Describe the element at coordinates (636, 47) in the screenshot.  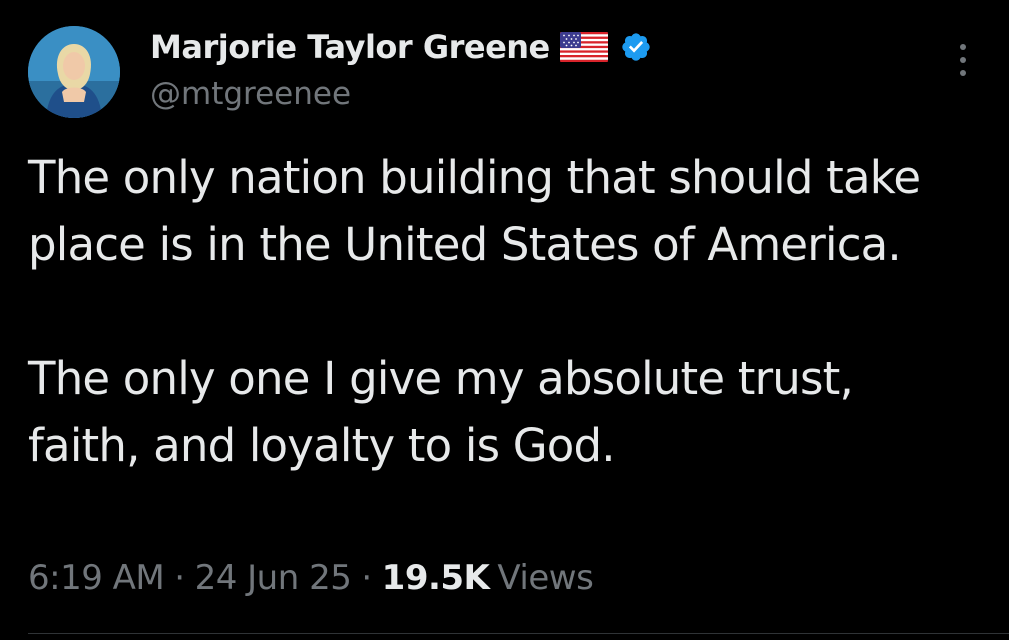
I see `verified-badge-icon` at that location.